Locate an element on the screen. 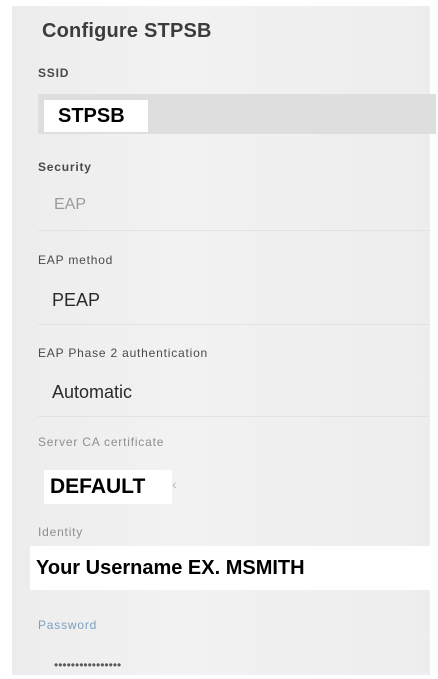 The image size is (438, 679). security-select: EAP is located at coordinates (70, 205).